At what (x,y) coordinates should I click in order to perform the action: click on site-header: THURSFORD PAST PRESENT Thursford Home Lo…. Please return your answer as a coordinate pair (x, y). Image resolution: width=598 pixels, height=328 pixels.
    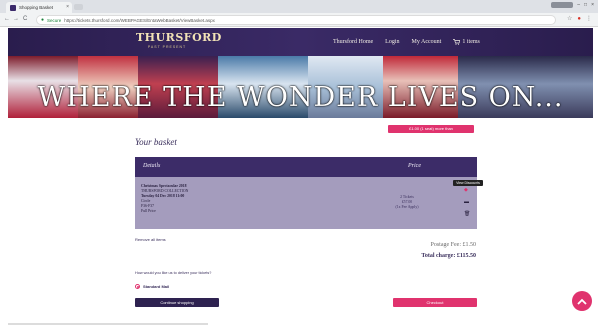
    Looking at the image, I should click on (300, 42).